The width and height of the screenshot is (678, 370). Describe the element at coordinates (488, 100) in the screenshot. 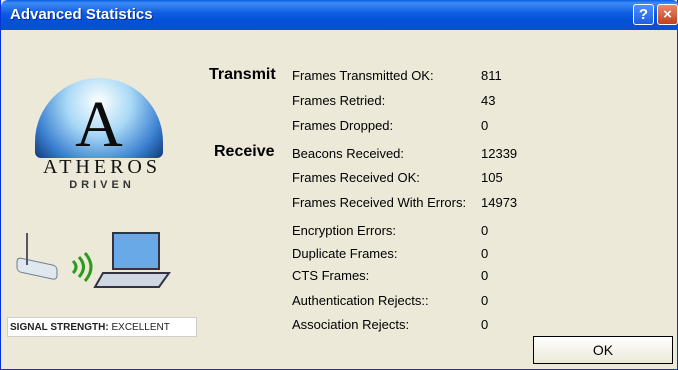

I see `stat-value: 43` at that location.